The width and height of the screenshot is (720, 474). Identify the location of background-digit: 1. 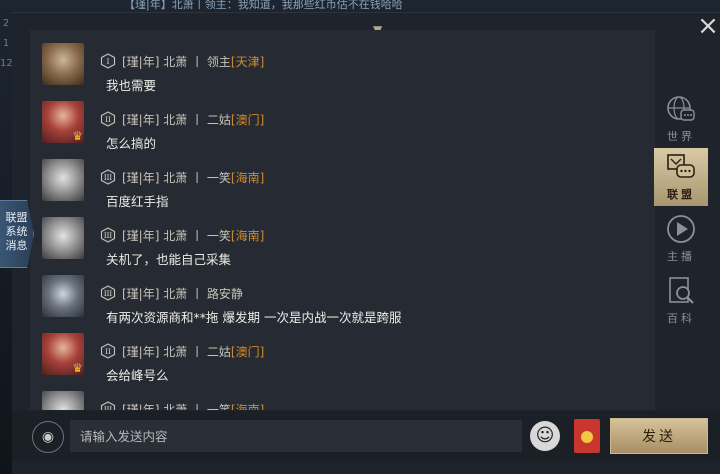
(6, 43).